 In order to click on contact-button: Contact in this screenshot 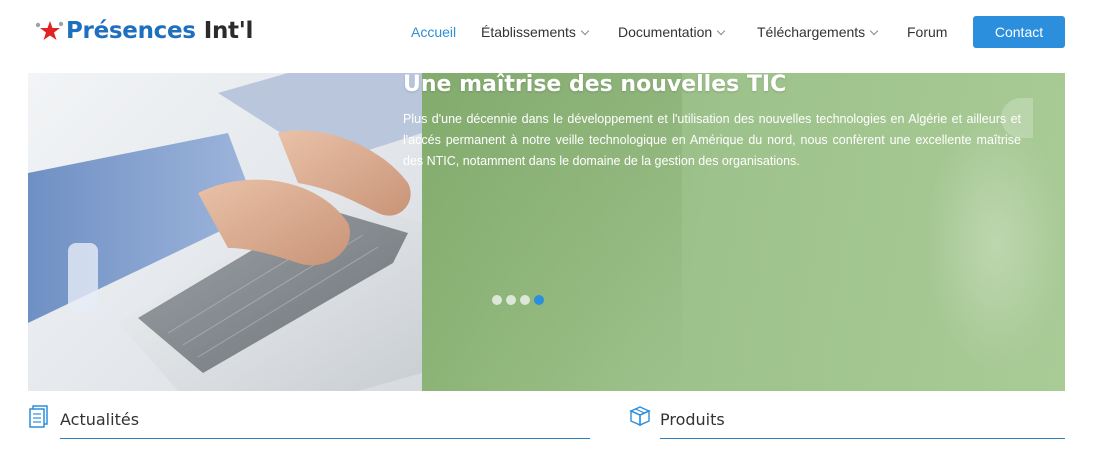, I will do `click(1019, 32)`.